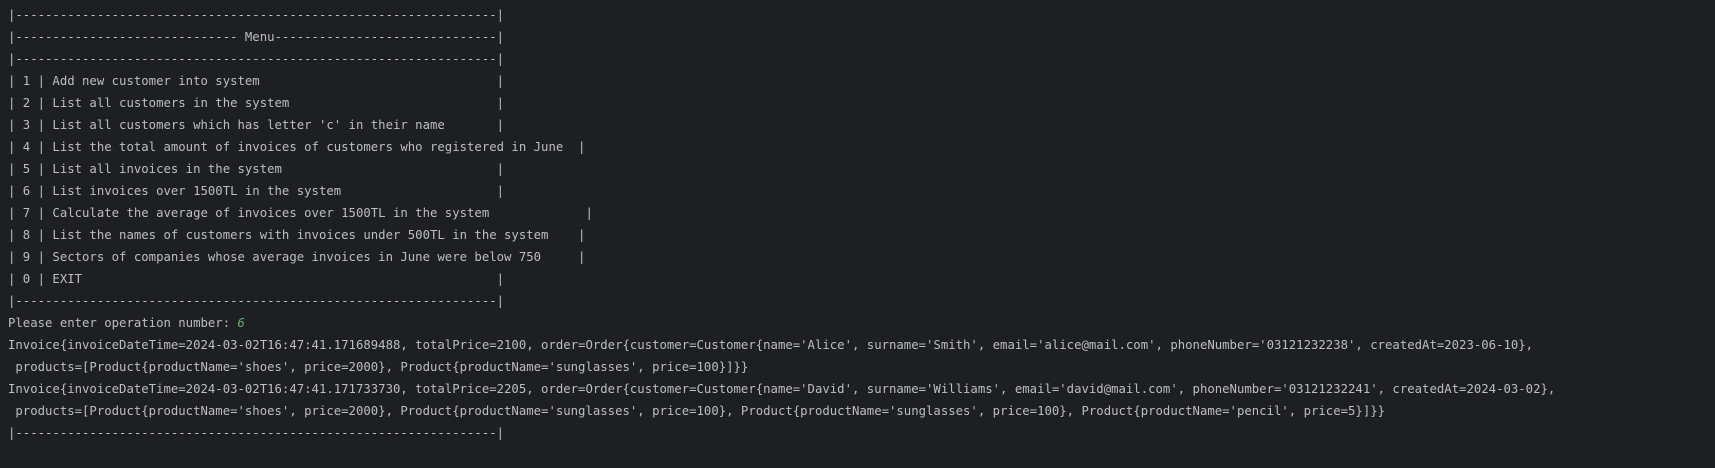 The height and width of the screenshot is (468, 1715). What do you see at coordinates (256, 103) in the screenshot?
I see `menu-option-2: | 2 | List all customers in the system |` at bounding box center [256, 103].